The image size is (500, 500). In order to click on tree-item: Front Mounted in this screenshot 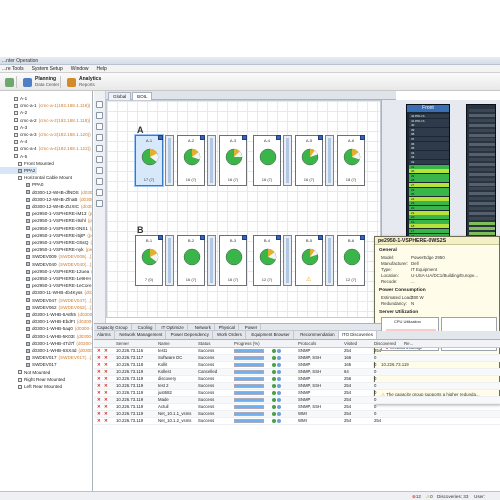, I will do `click(28, 163)`.